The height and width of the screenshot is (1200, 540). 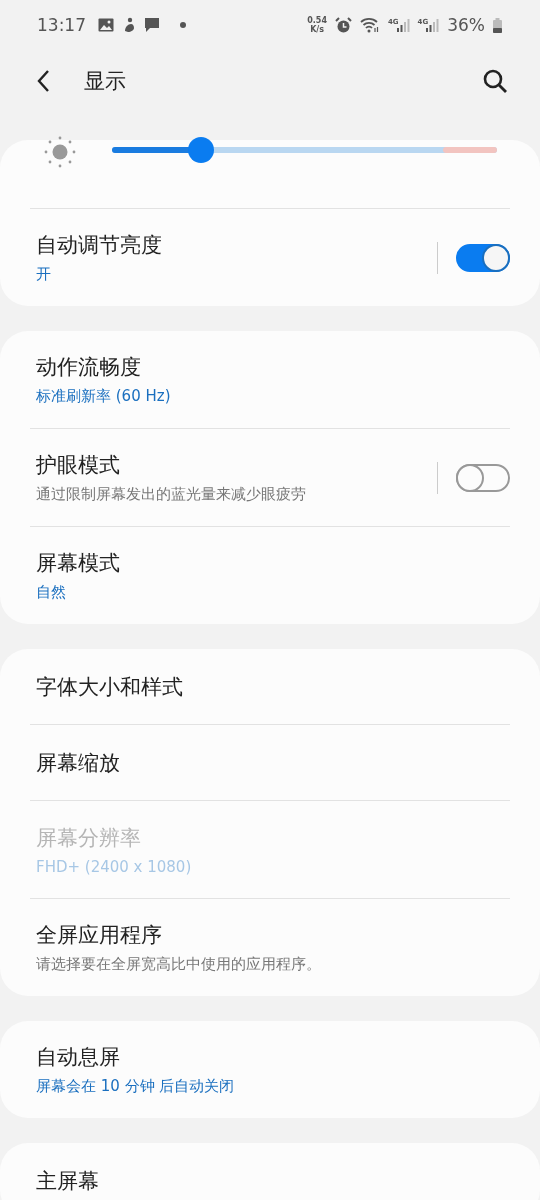 What do you see at coordinates (495, 81) in the screenshot?
I see `search-button` at bounding box center [495, 81].